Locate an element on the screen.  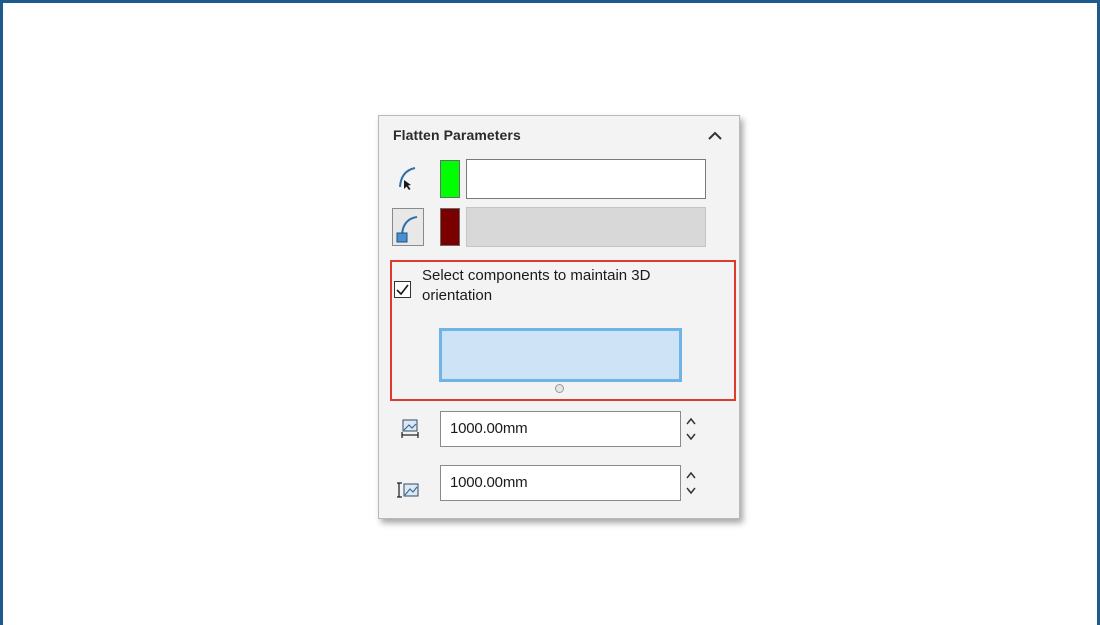
maintain-orientation-label-line1: Select components to maintain 3D is located at coordinates (536, 275).